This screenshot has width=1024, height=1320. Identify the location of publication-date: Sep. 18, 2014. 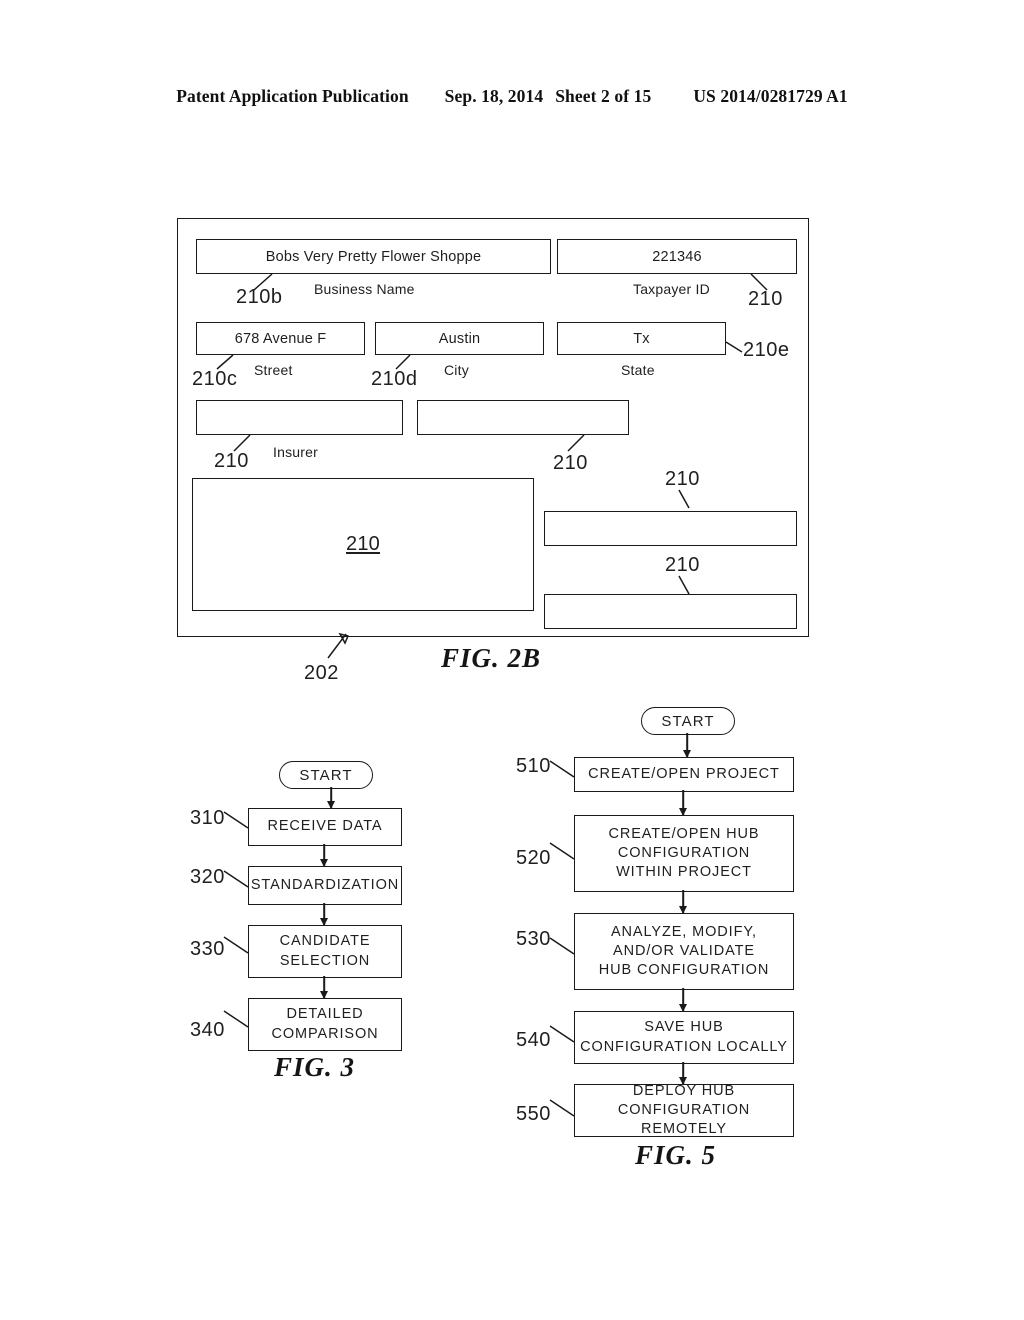
(494, 96).